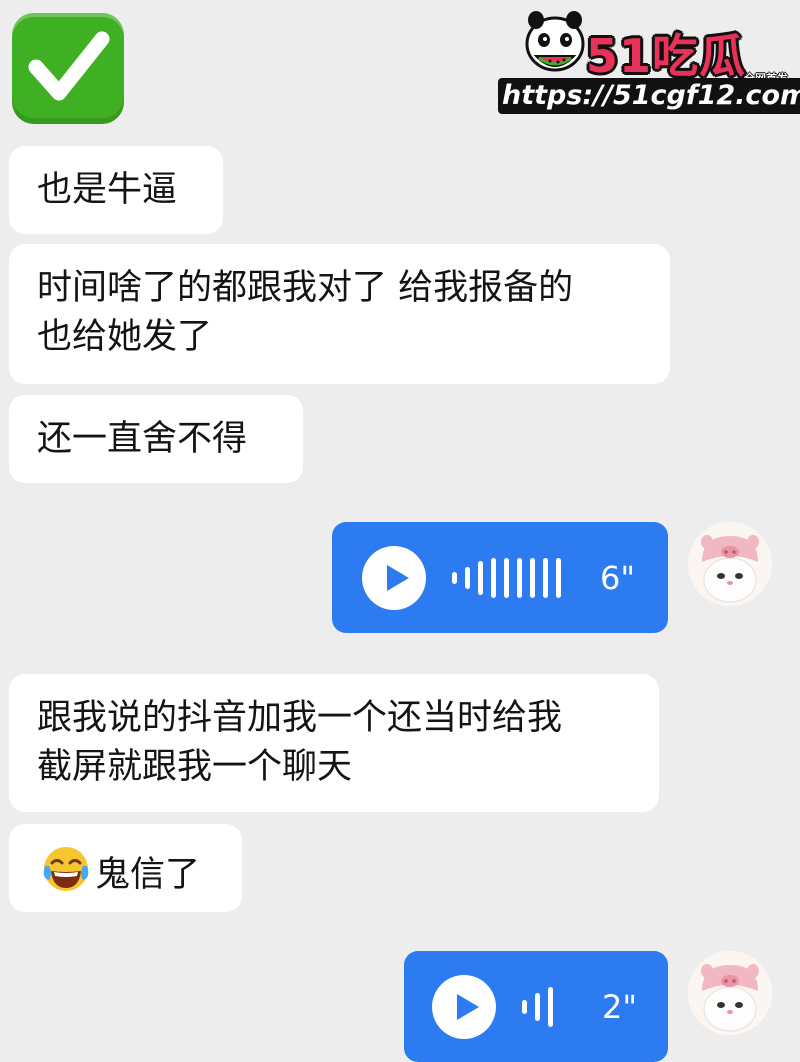 The width and height of the screenshot is (800, 1062). What do you see at coordinates (555, 42) in the screenshot?
I see `watermark-mascot-icon` at bounding box center [555, 42].